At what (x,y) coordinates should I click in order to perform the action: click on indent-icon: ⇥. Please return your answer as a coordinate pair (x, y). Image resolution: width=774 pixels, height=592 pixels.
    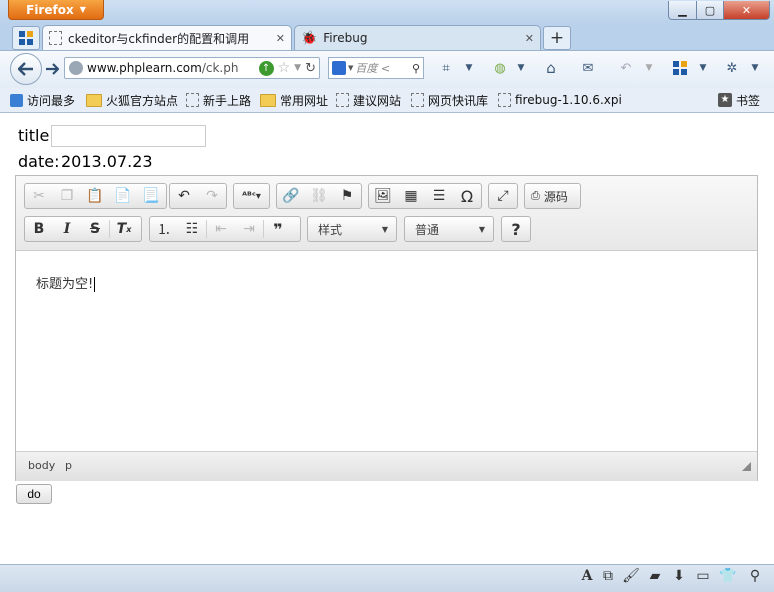
    Looking at the image, I should click on (249, 229).